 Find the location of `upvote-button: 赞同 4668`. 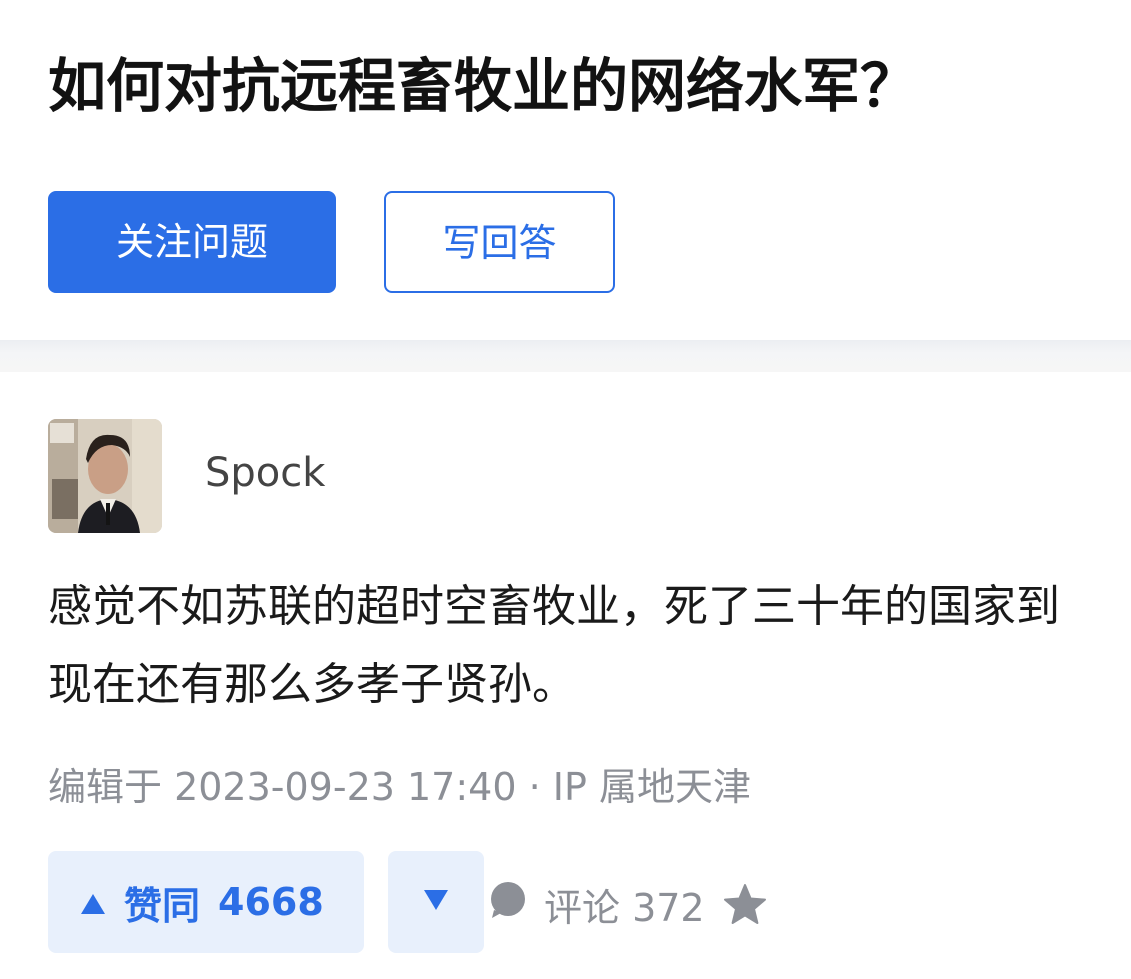

upvote-button: 赞同 4668 is located at coordinates (206, 902).